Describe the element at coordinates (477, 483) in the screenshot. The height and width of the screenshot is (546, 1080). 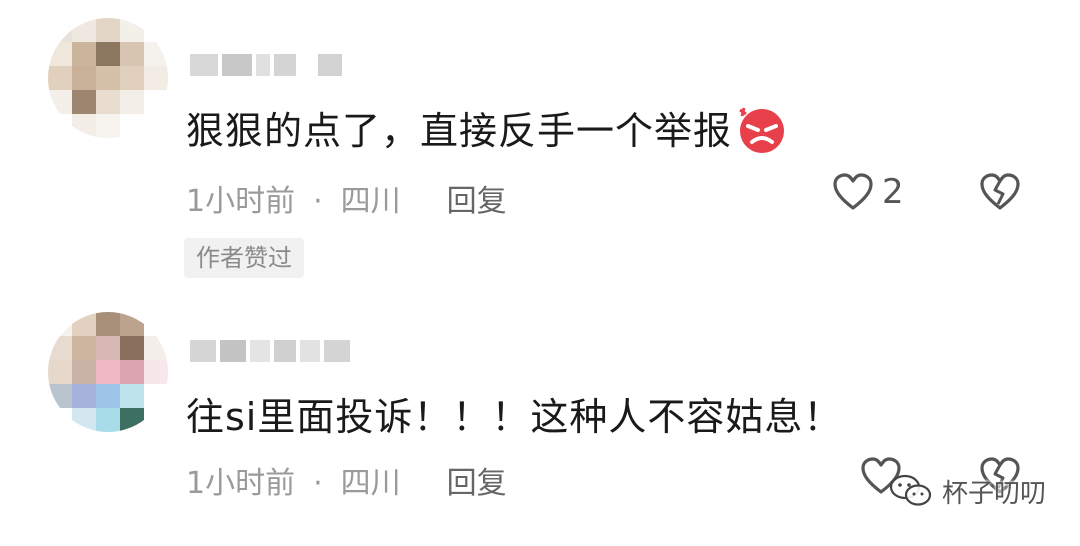
I see `reply-button: 回复` at that location.